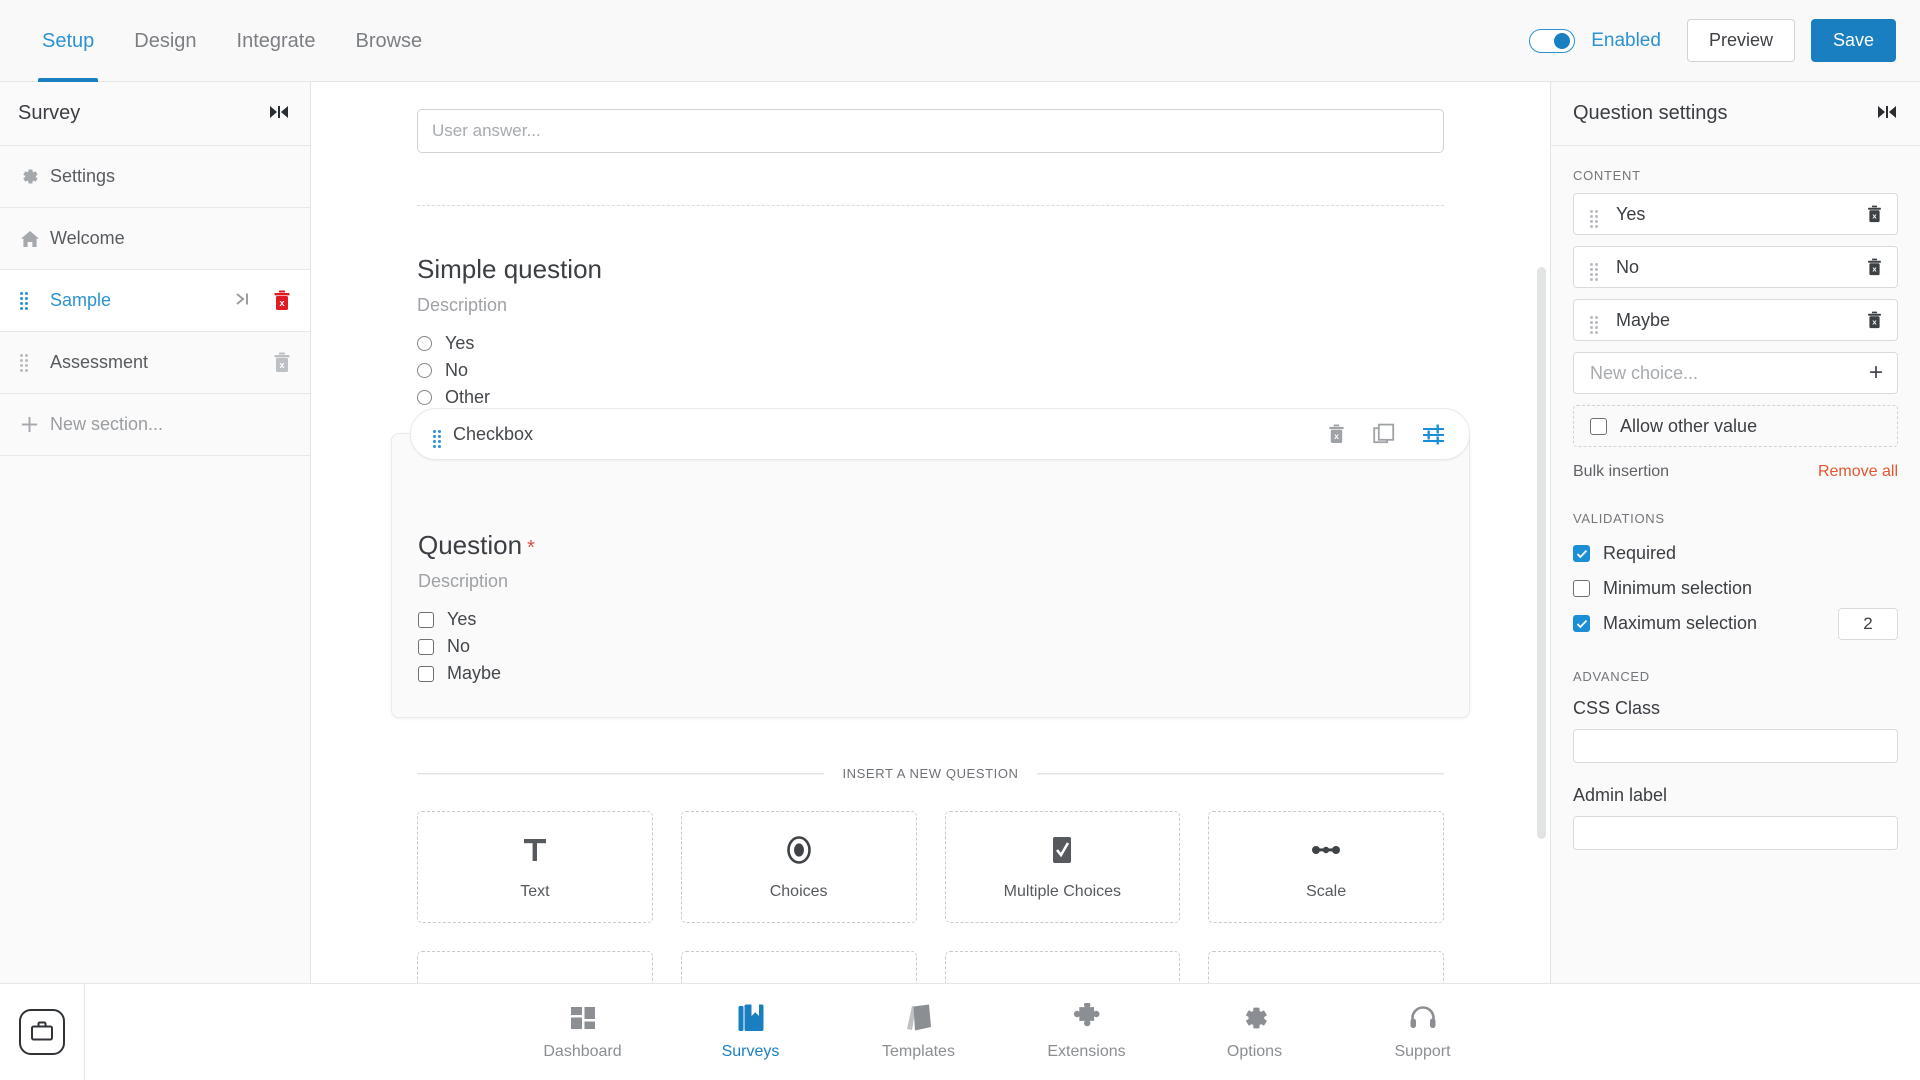  Describe the element at coordinates (1740, 40) in the screenshot. I see `preview-button: Preview` at that location.